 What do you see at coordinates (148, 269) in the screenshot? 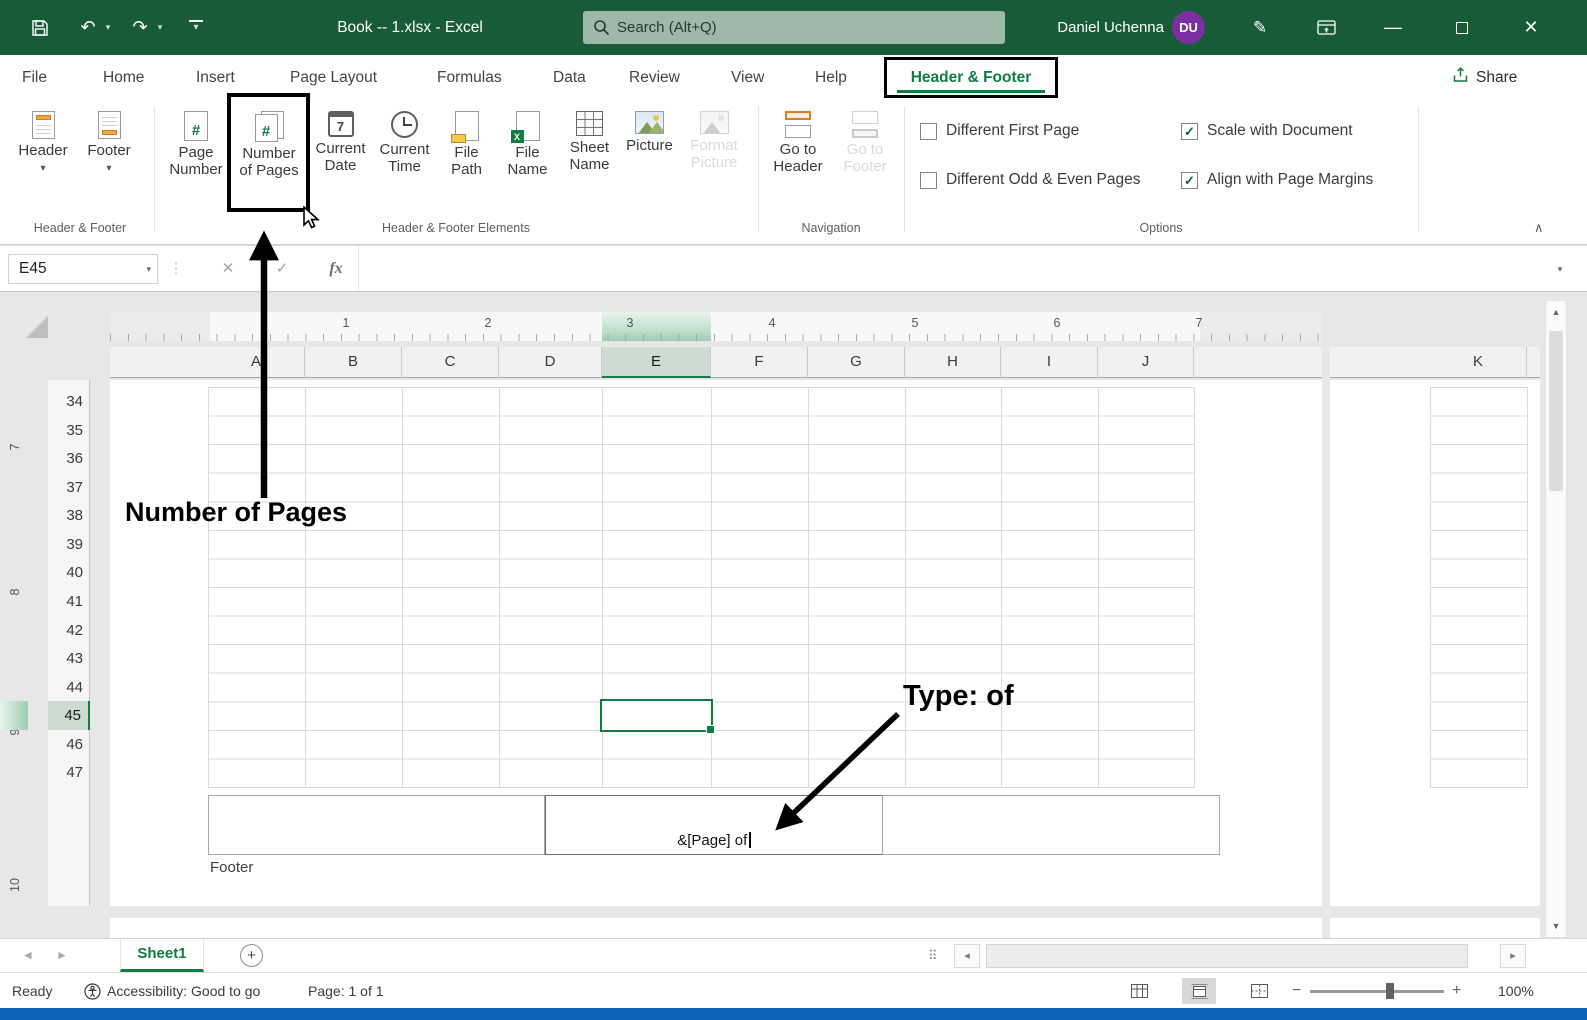
I see `chevron-down-icon: ▾` at bounding box center [148, 269].